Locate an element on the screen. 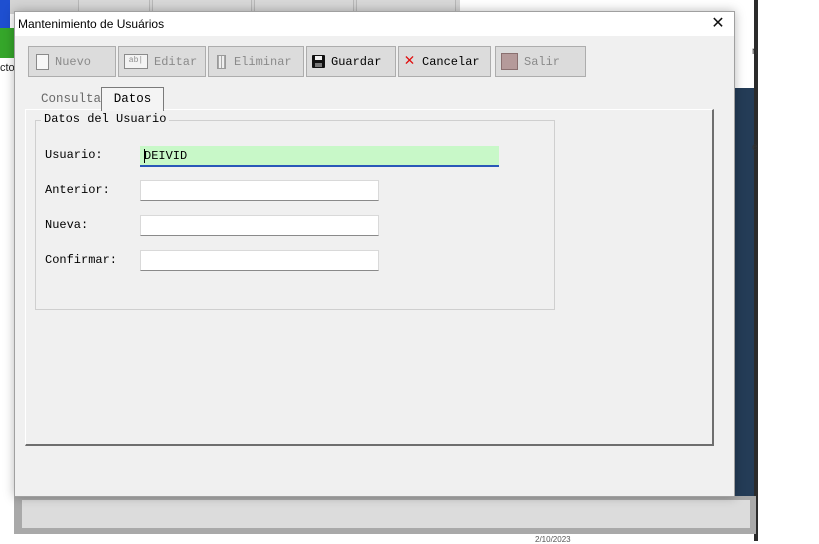  edit-field-icon: ab| is located at coordinates (136, 61).